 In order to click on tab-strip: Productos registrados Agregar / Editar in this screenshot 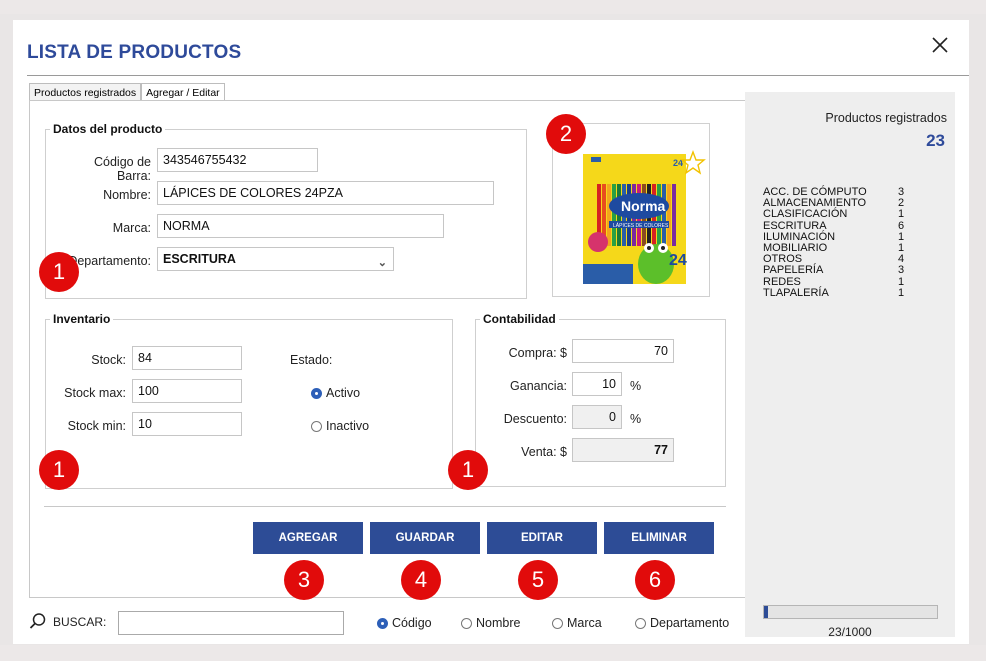, I will do `click(127, 92)`.